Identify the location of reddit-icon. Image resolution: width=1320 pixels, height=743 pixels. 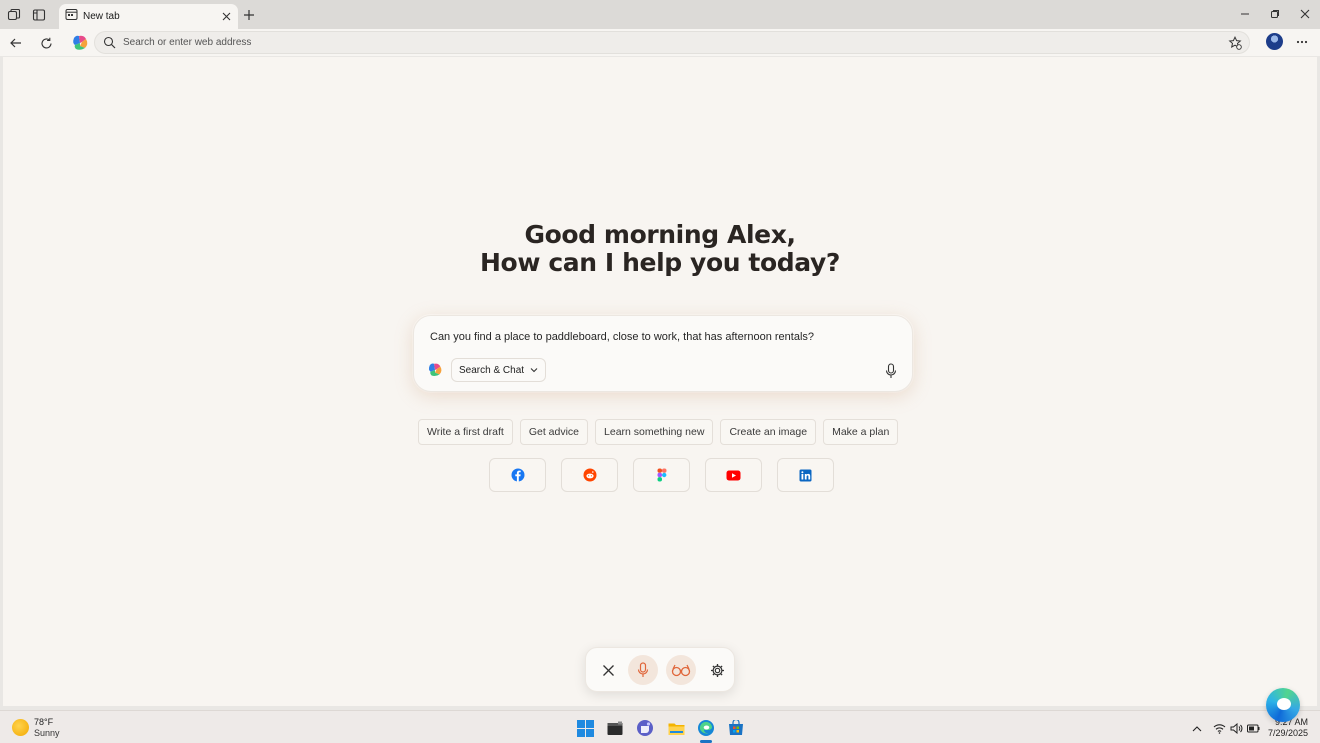
(589, 475).